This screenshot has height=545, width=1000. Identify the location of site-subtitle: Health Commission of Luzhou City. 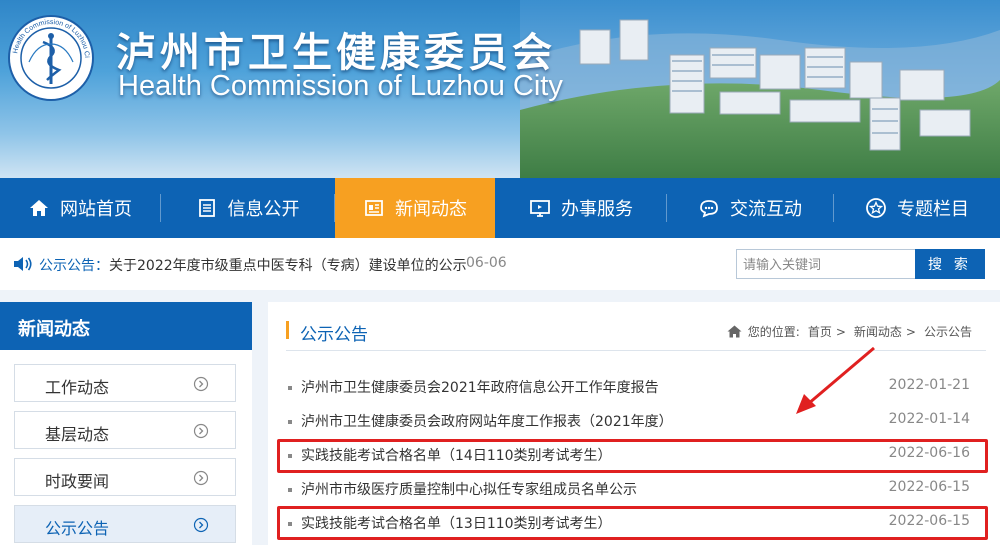
(340, 86).